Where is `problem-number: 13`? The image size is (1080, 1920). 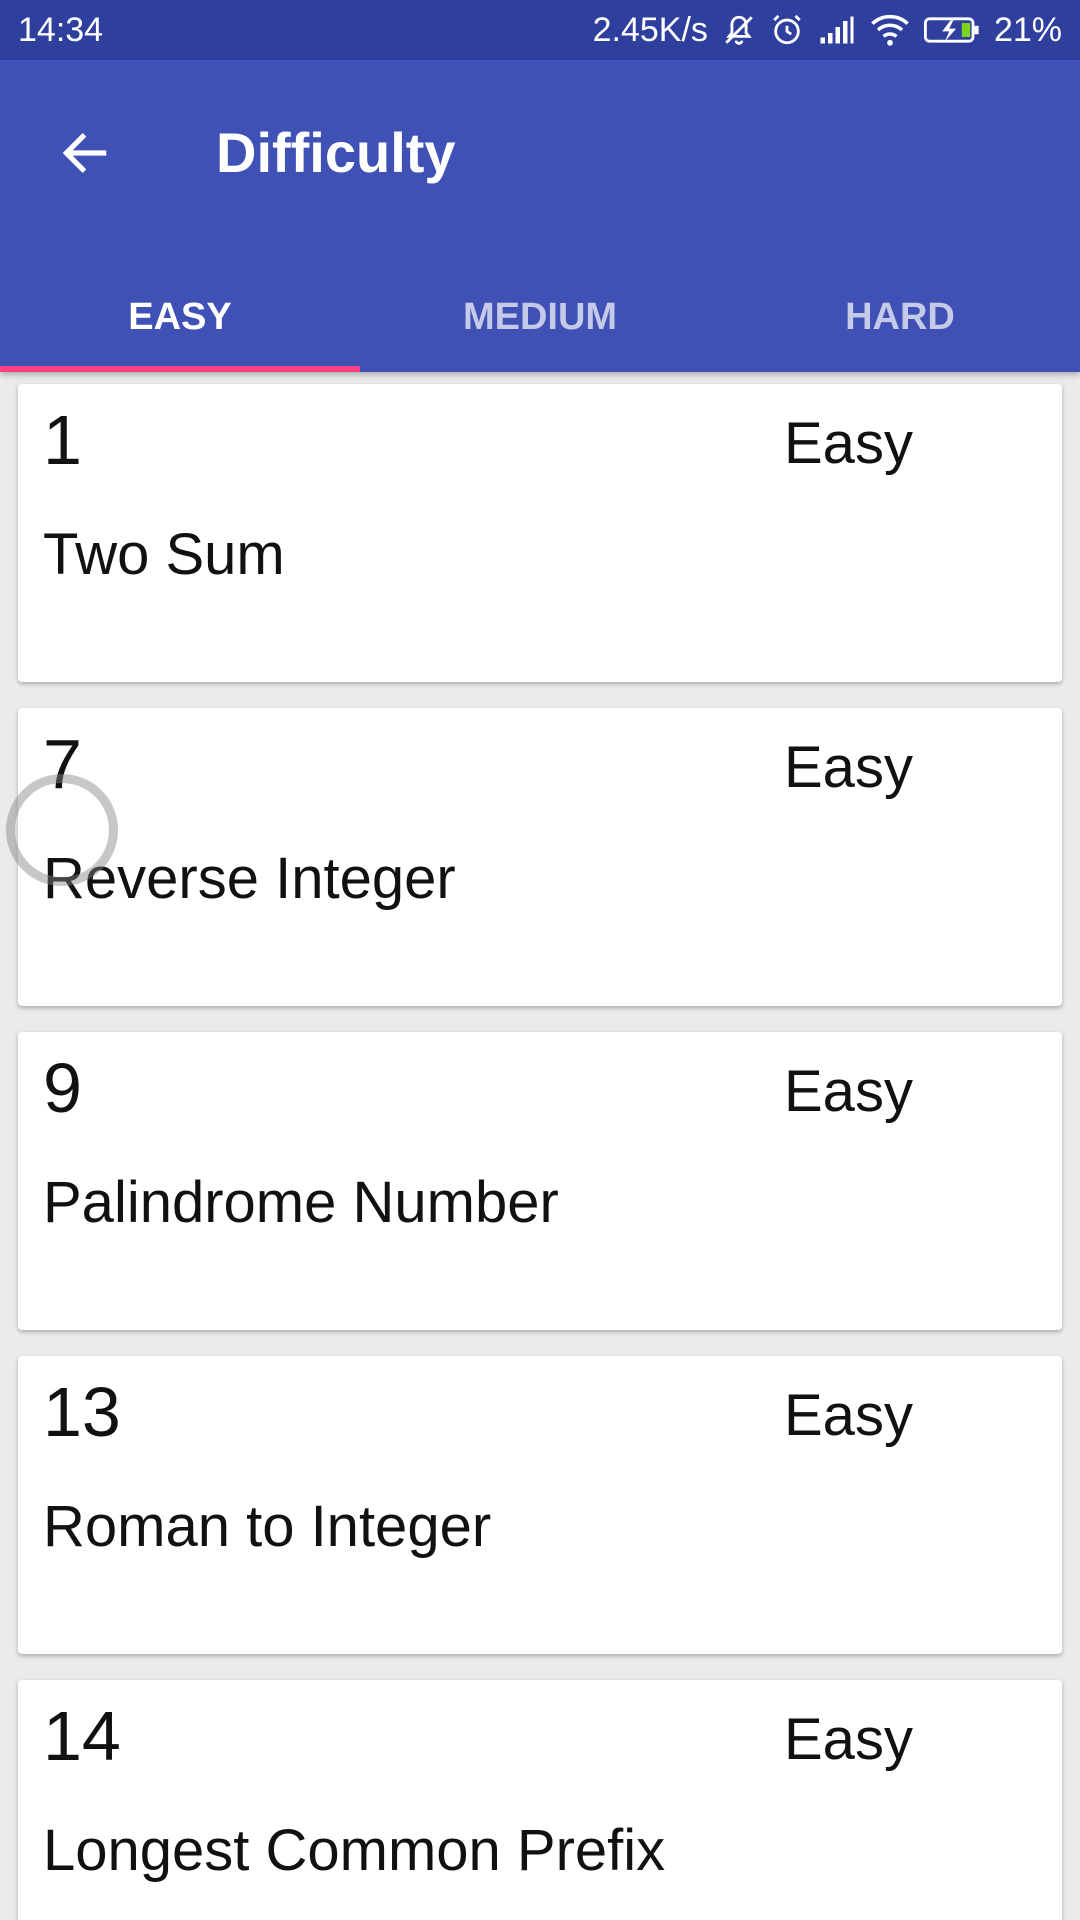 problem-number: 13 is located at coordinates (82, 1412).